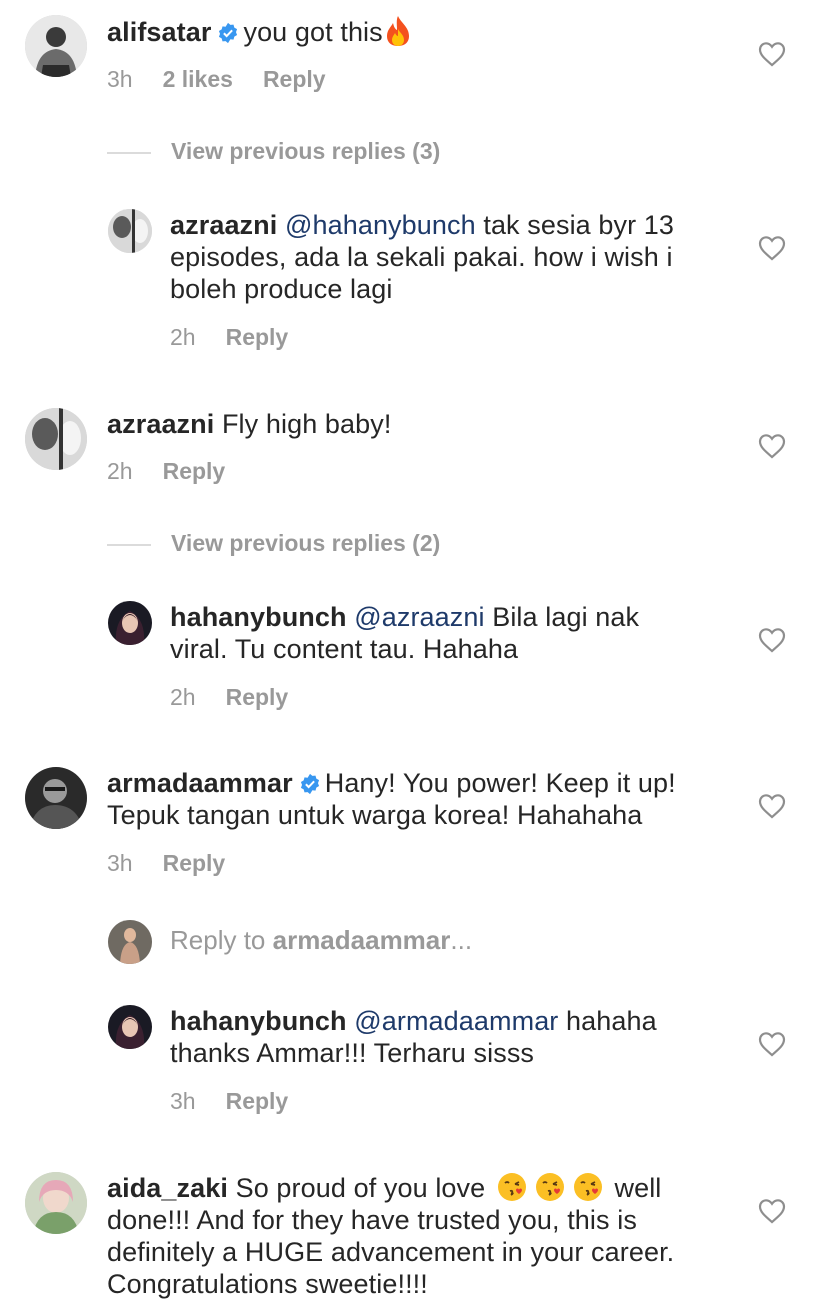 This screenshot has width=828, height=1308. Describe the element at coordinates (306, 543) in the screenshot. I see `view-previous-label: View previous replies (2)` at that location.